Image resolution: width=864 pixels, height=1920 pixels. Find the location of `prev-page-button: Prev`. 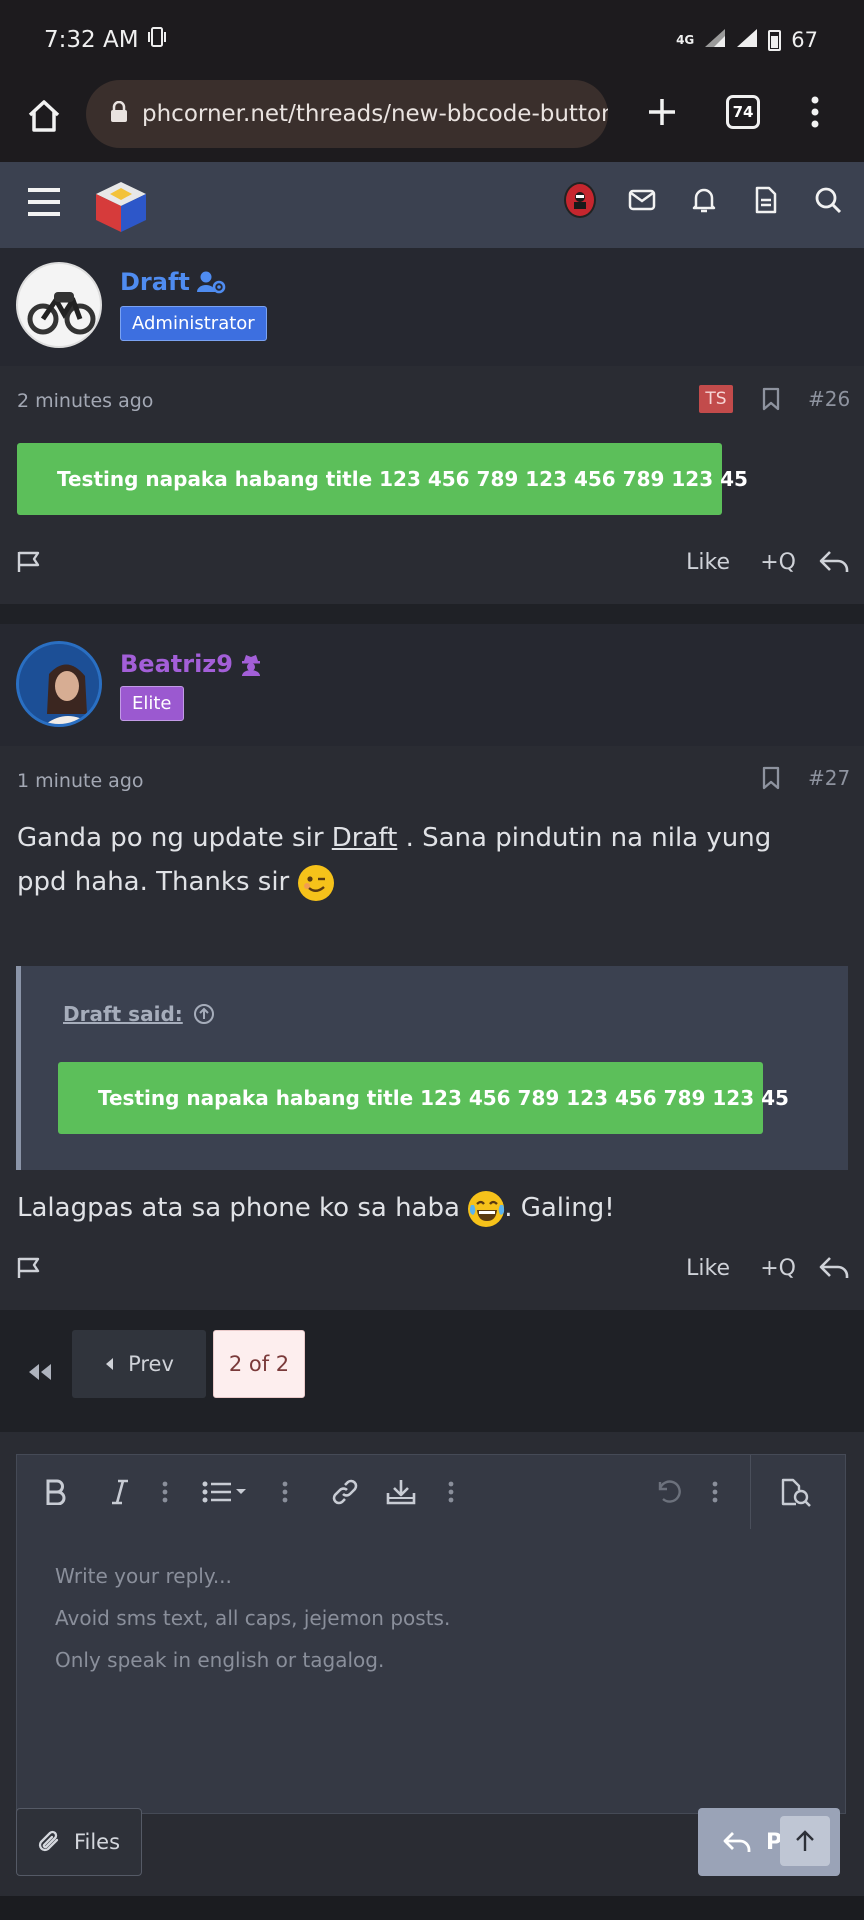

prev-page-button: Prev is located at coordinates (139, 1364).